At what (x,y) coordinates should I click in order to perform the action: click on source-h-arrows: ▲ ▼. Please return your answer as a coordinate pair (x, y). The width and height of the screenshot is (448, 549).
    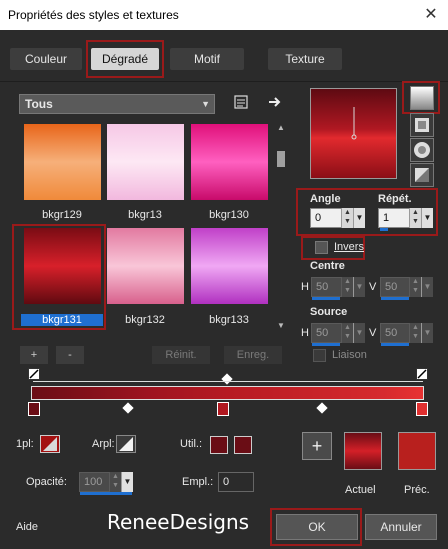
    Looking at the image, I should click on (347, 333).